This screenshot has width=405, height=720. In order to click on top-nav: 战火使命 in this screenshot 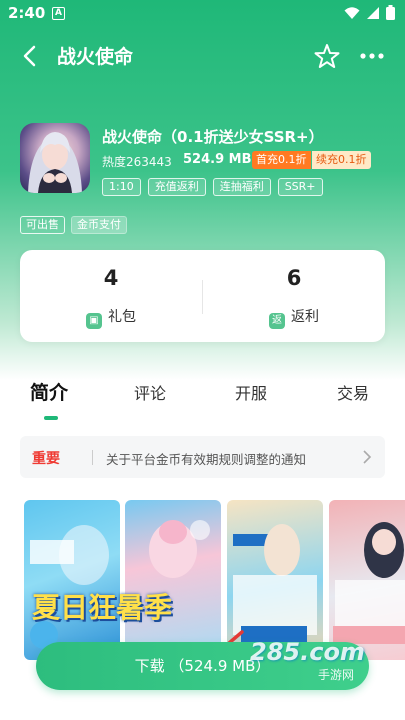, I will do `click(202, 56)`.